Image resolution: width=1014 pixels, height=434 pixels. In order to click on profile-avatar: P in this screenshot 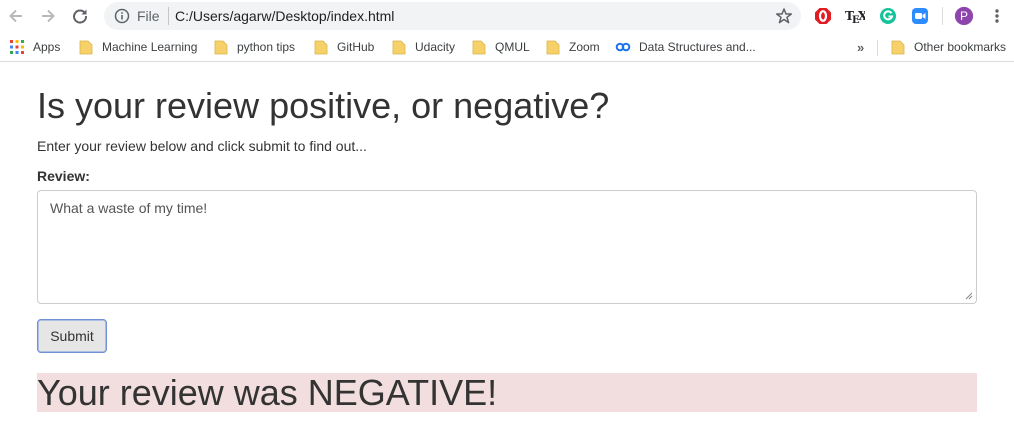, I will do `click(964, 16)`.